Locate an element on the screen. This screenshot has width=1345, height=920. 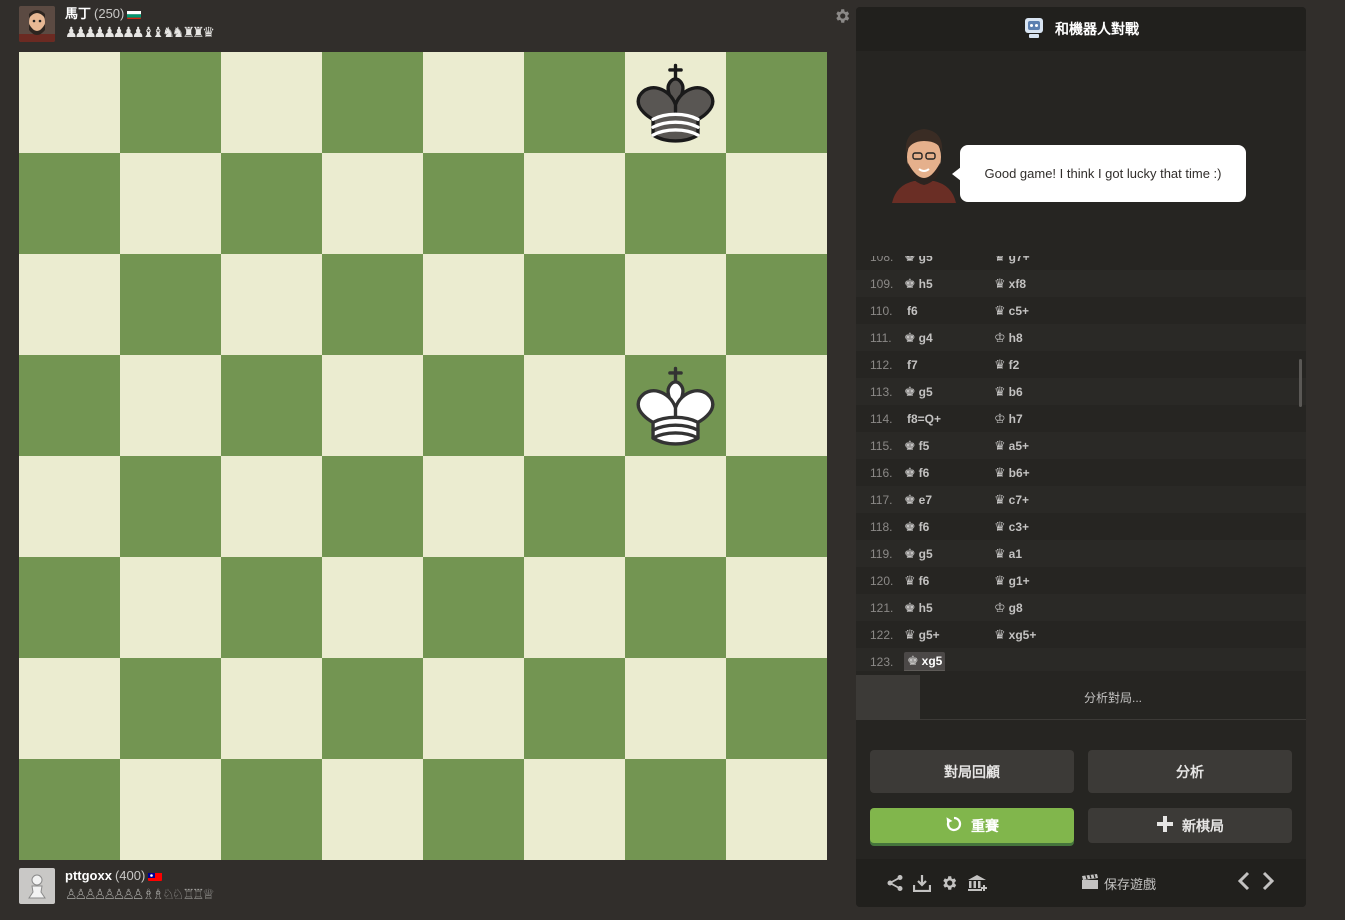
black-move: ♛ c7+ is located at coordinates (1011, 500).